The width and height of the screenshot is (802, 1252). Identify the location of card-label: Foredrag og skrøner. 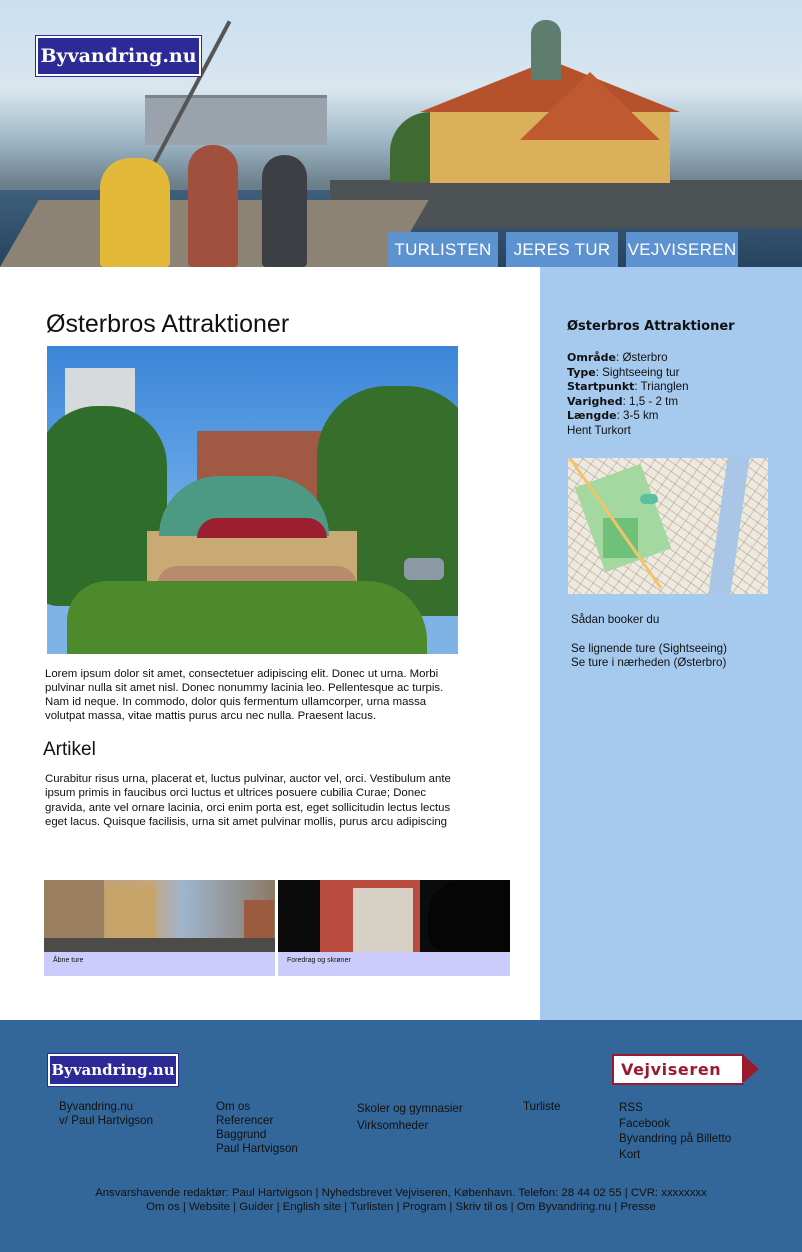
(319, 960).